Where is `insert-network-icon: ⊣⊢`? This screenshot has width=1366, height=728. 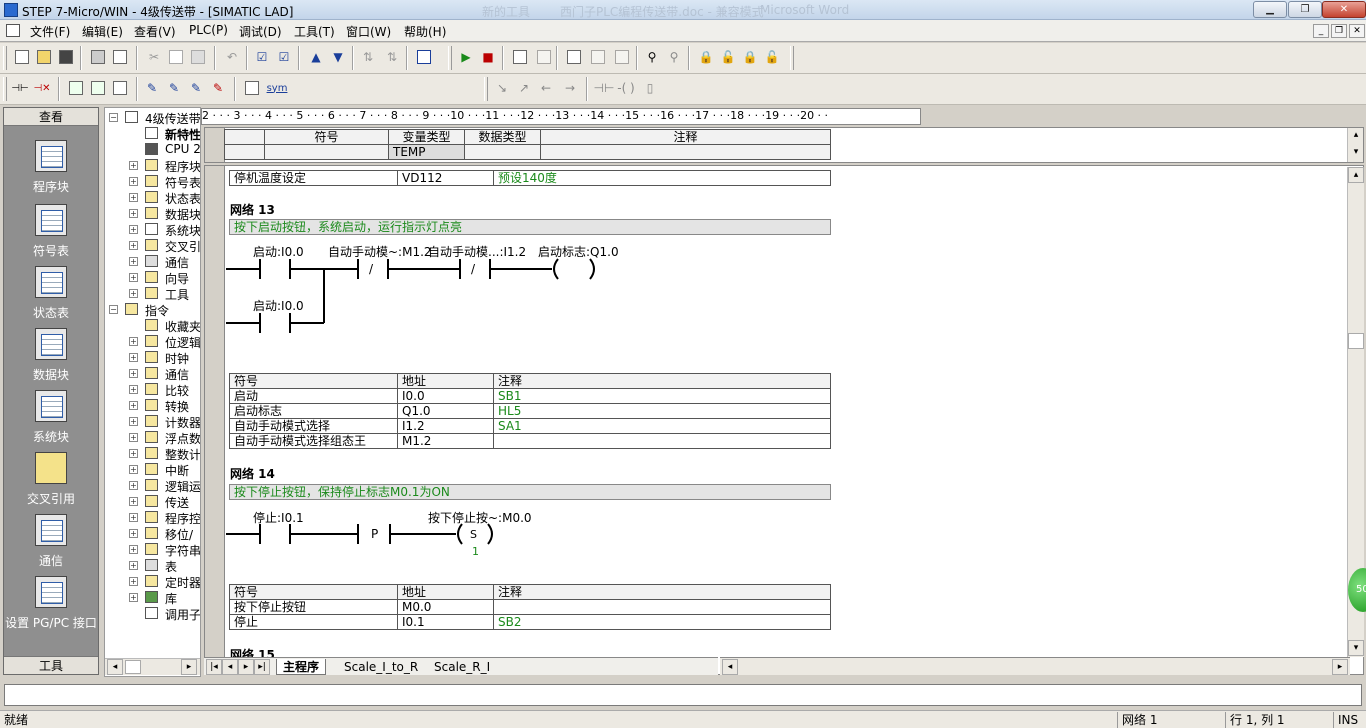 insert-network-icon: ⊣⊢ is located at coordinates (20, 88).